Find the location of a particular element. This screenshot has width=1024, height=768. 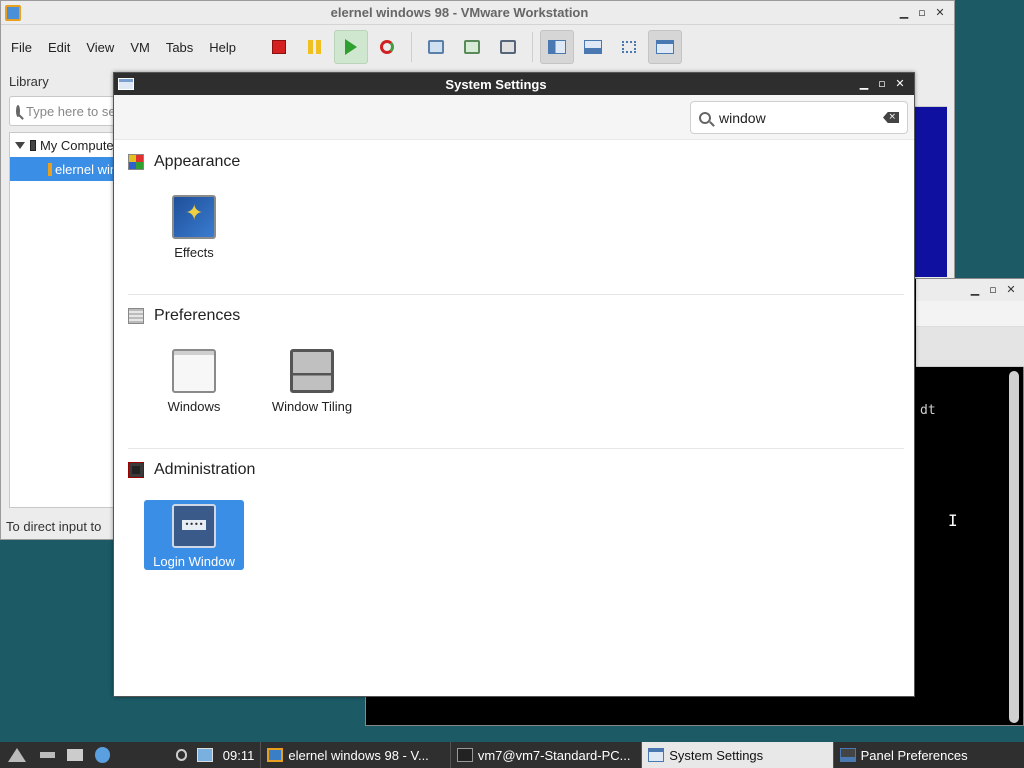

terminal-output: dt is located at coordinates (928, 410).